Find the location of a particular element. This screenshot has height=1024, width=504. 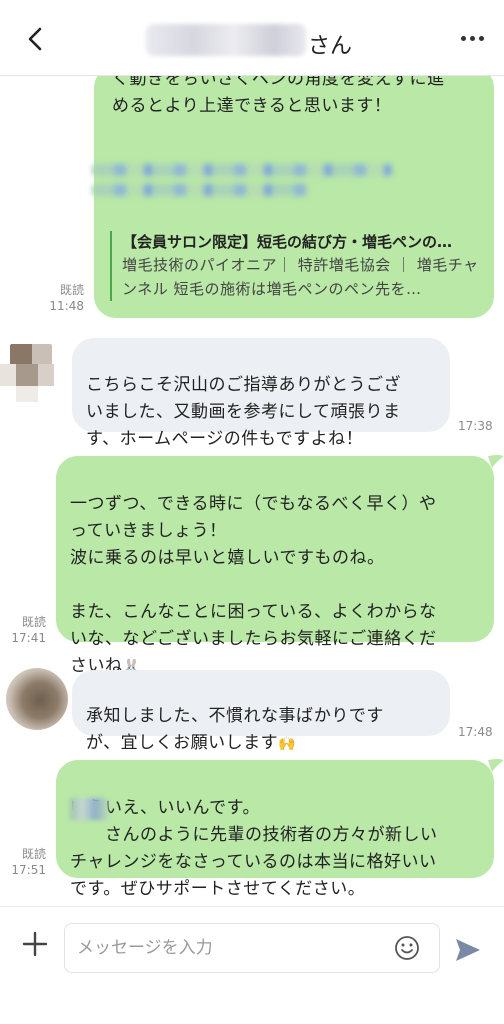

raised-hands-emoji-icon: 🙌 is located at coordinates (287, 744).